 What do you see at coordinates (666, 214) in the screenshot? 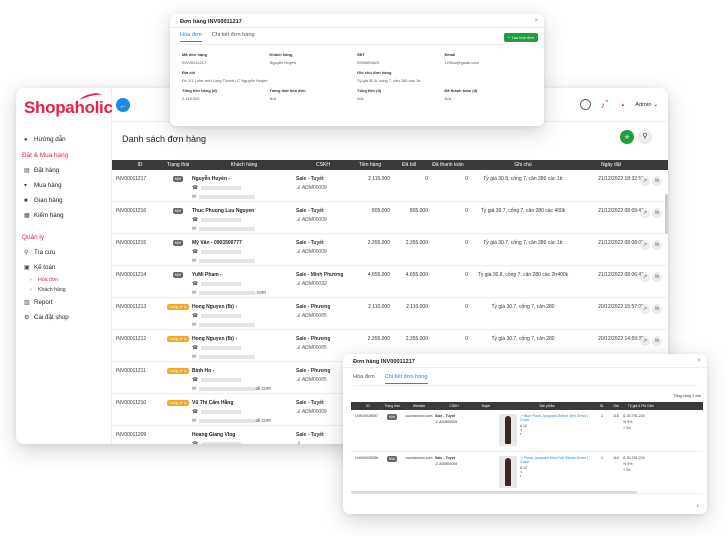
I see `vertical-scrollbar` at bounding box center [666, 214].